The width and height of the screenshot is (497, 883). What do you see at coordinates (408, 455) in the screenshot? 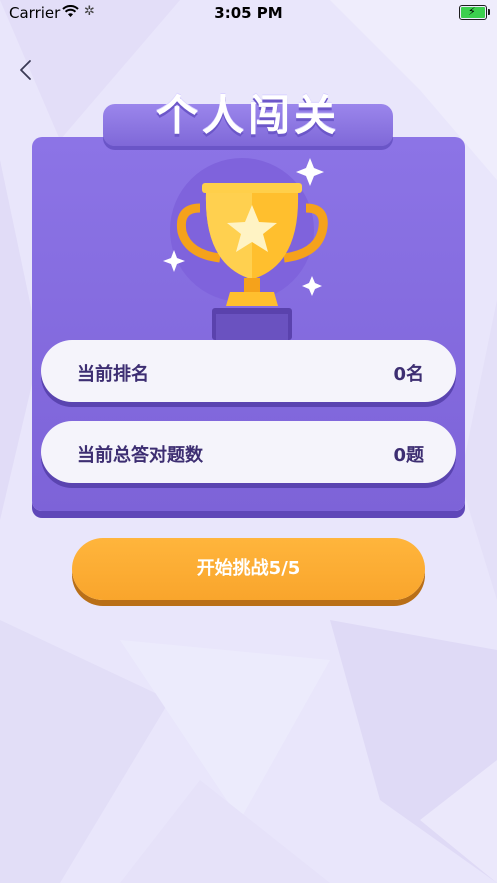
I see `correct-total-value: 0题` at bounding box center [408, 455].